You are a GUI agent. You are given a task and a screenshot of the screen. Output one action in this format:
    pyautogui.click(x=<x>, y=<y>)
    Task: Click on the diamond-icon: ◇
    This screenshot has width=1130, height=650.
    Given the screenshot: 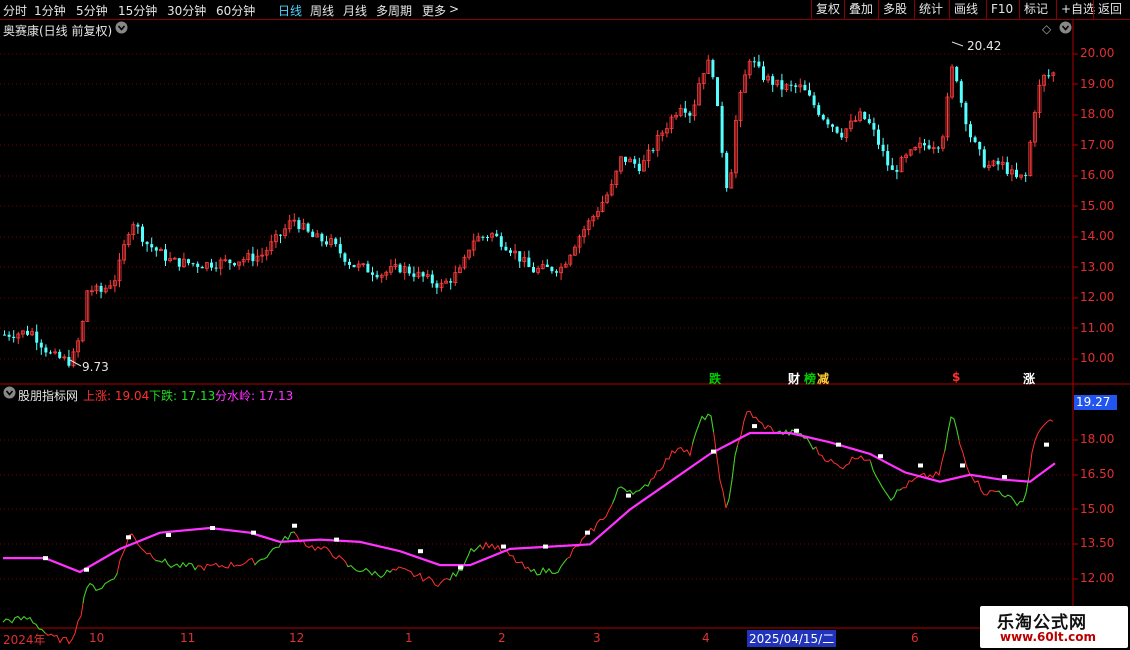 What is the action you would take?
    pyautogui.click(x=1046, y=29)
    